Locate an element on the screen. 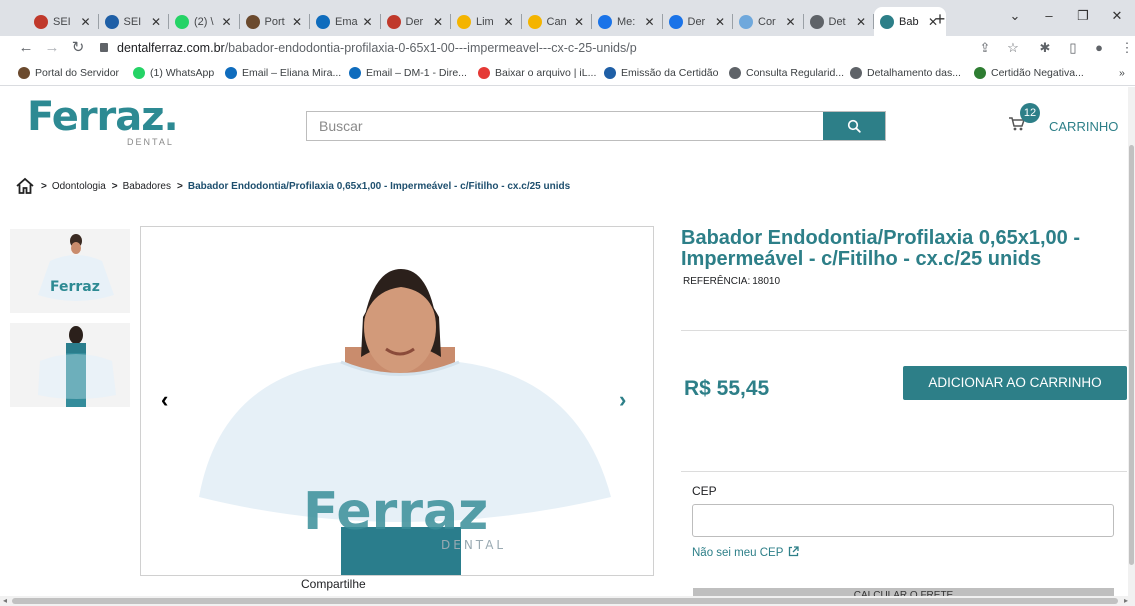 This screenshot has height=606, width=1135. back-icon: ← is located at coordinates (26, 48).